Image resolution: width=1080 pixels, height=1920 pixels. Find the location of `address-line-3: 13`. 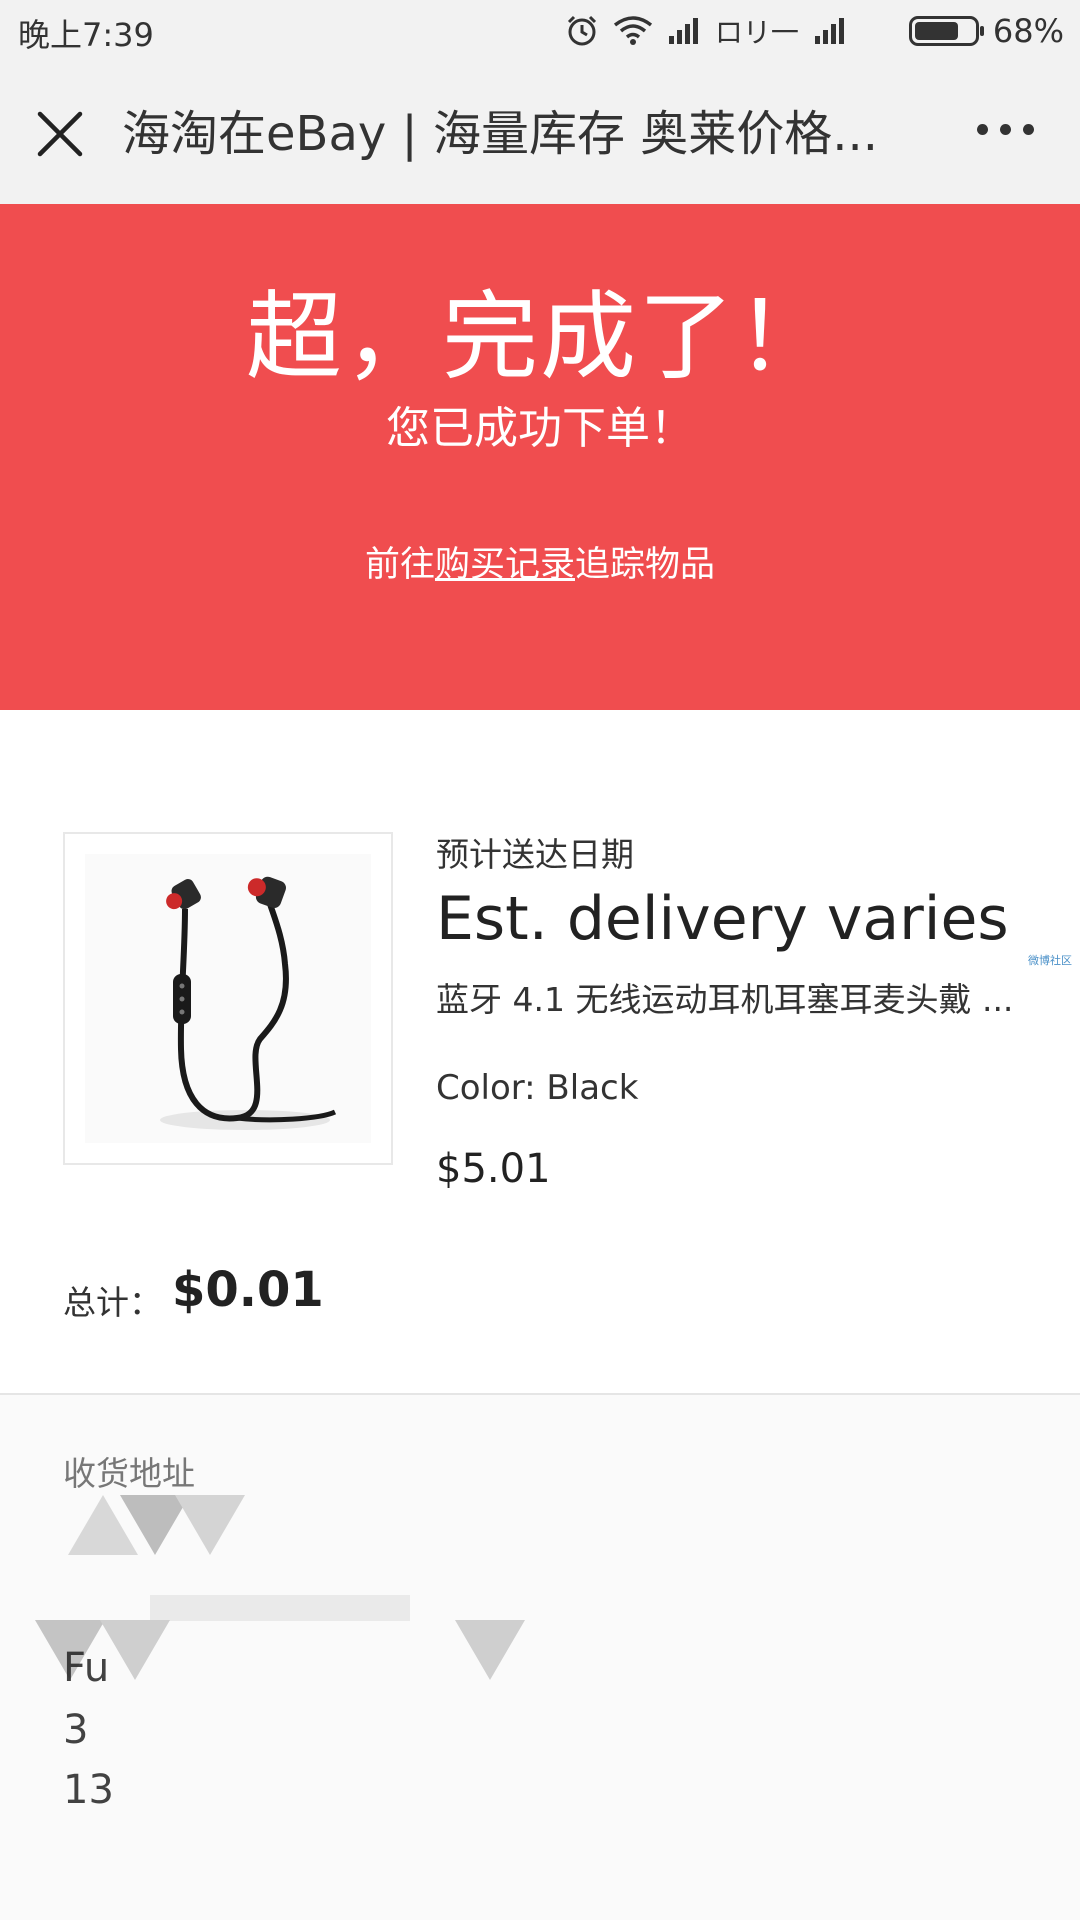

address-line-3: 13 is located at coordinates (88, 1790).